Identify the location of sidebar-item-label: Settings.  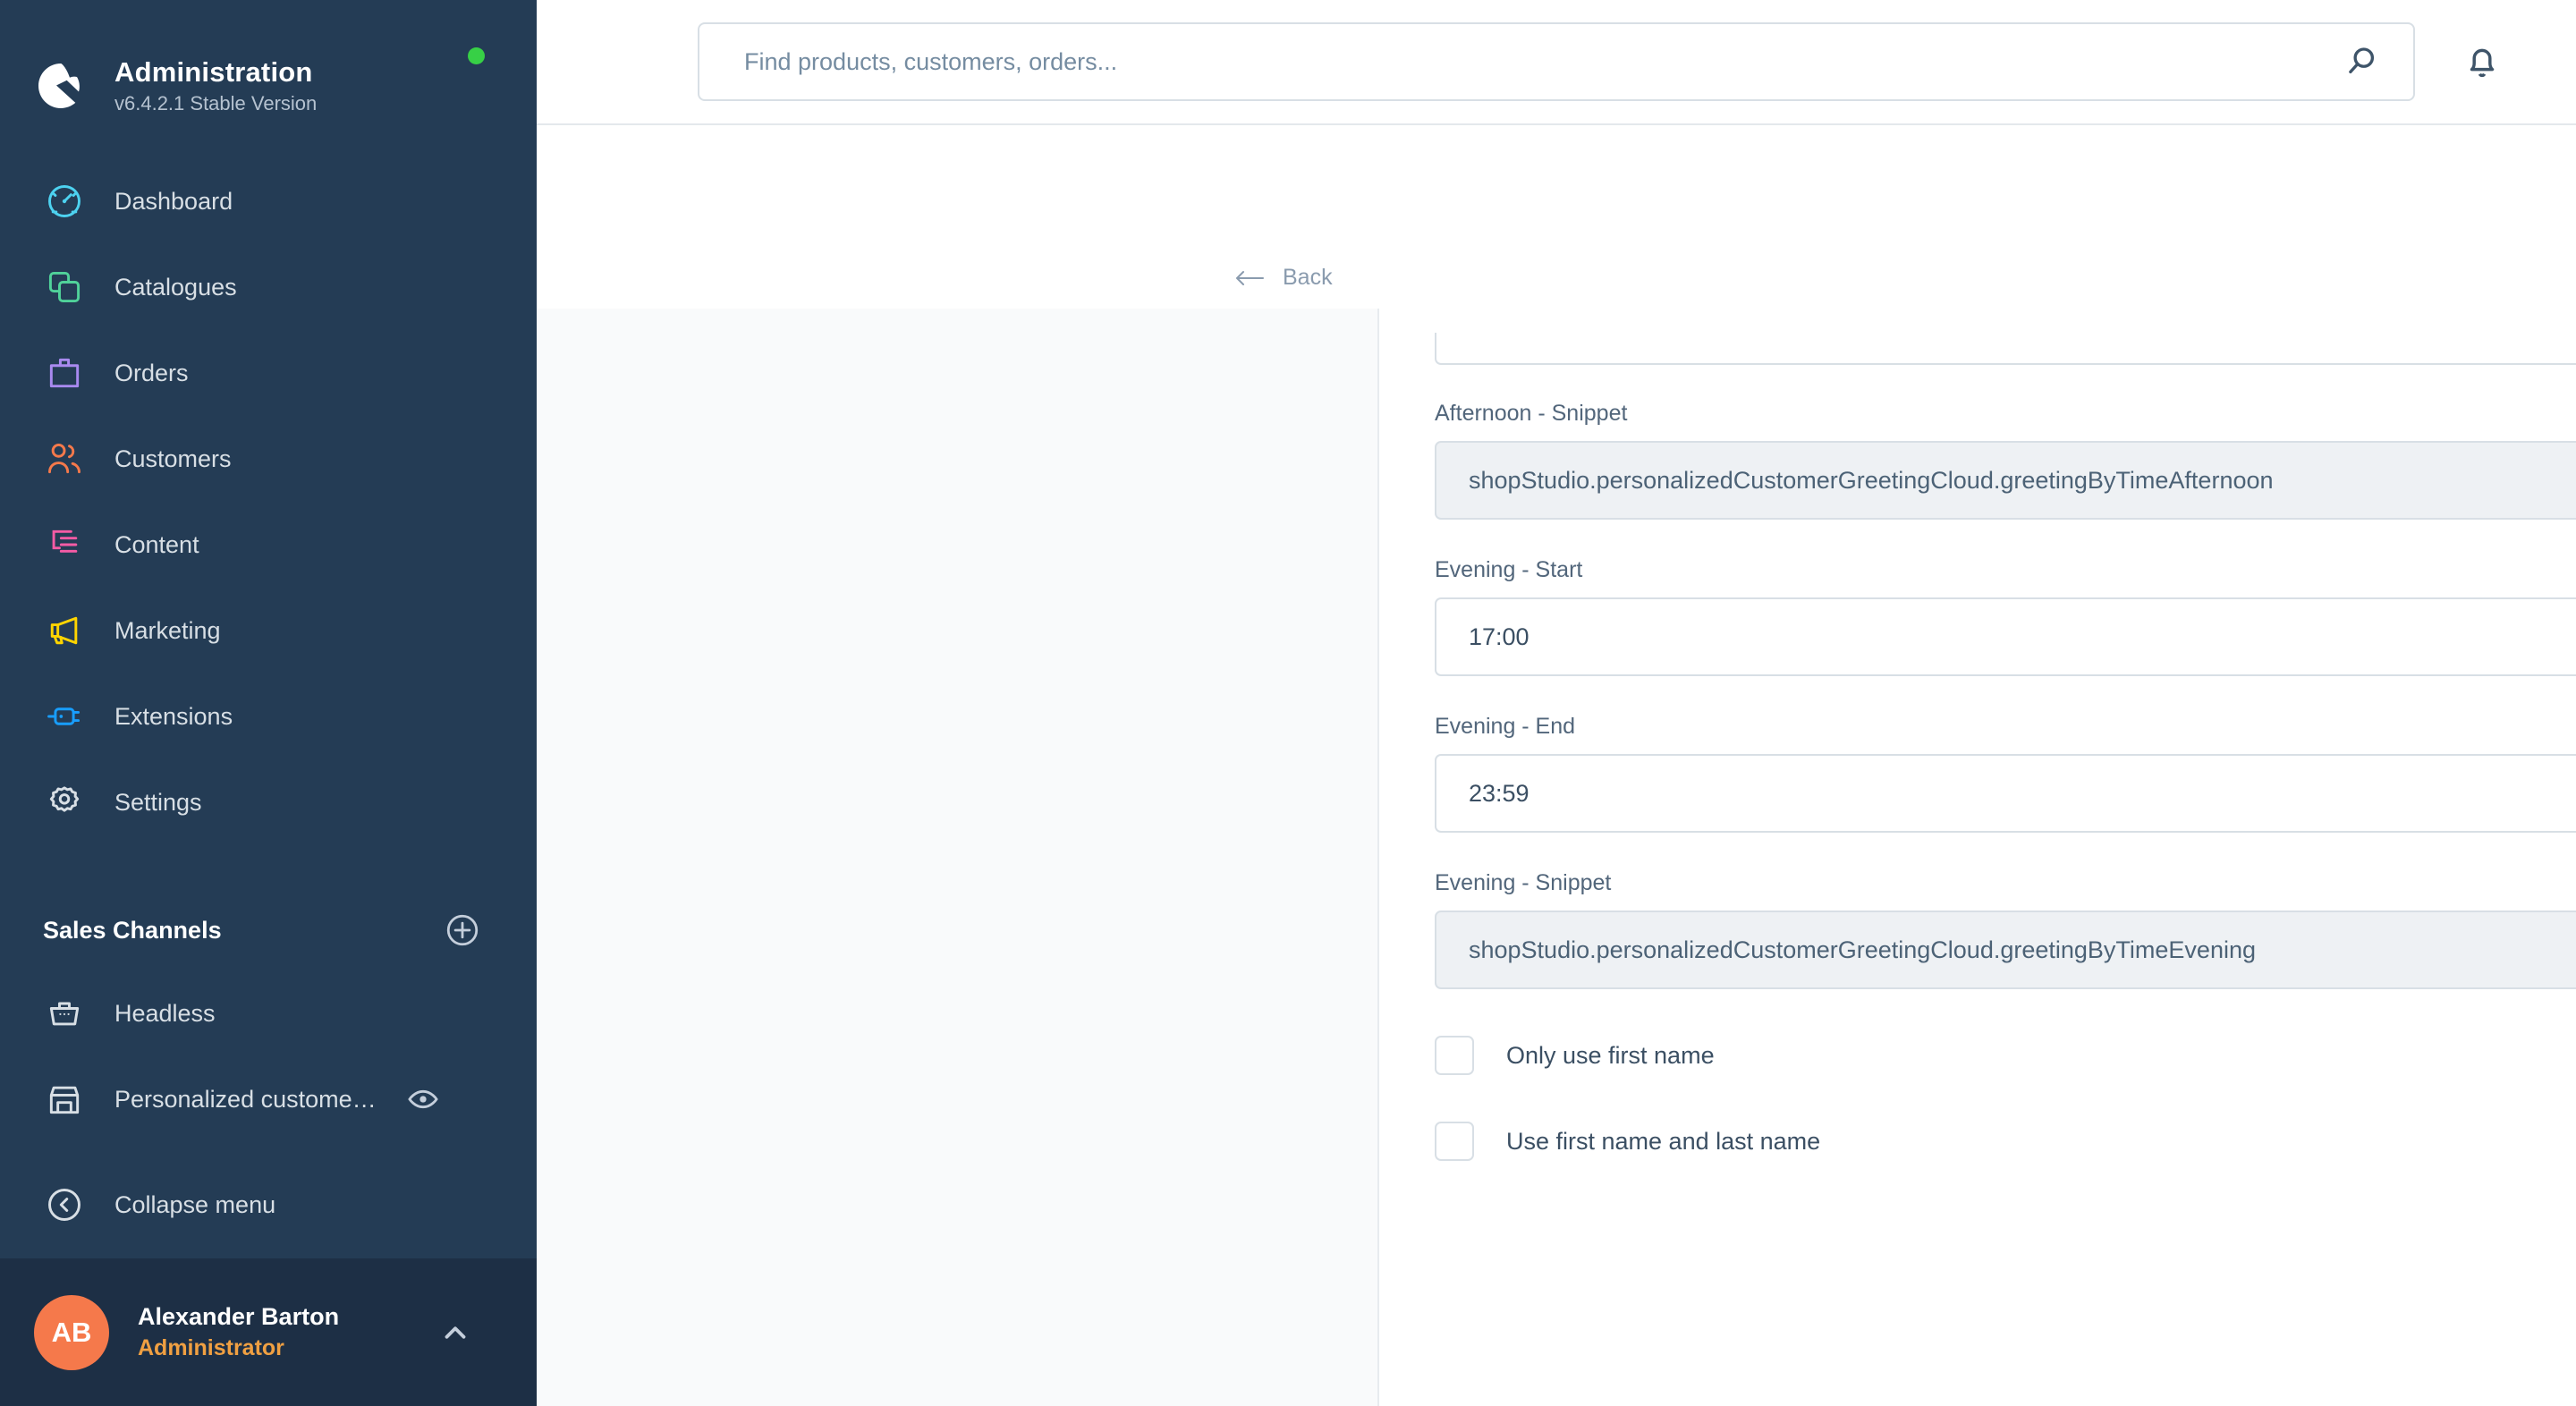
(158, 802).